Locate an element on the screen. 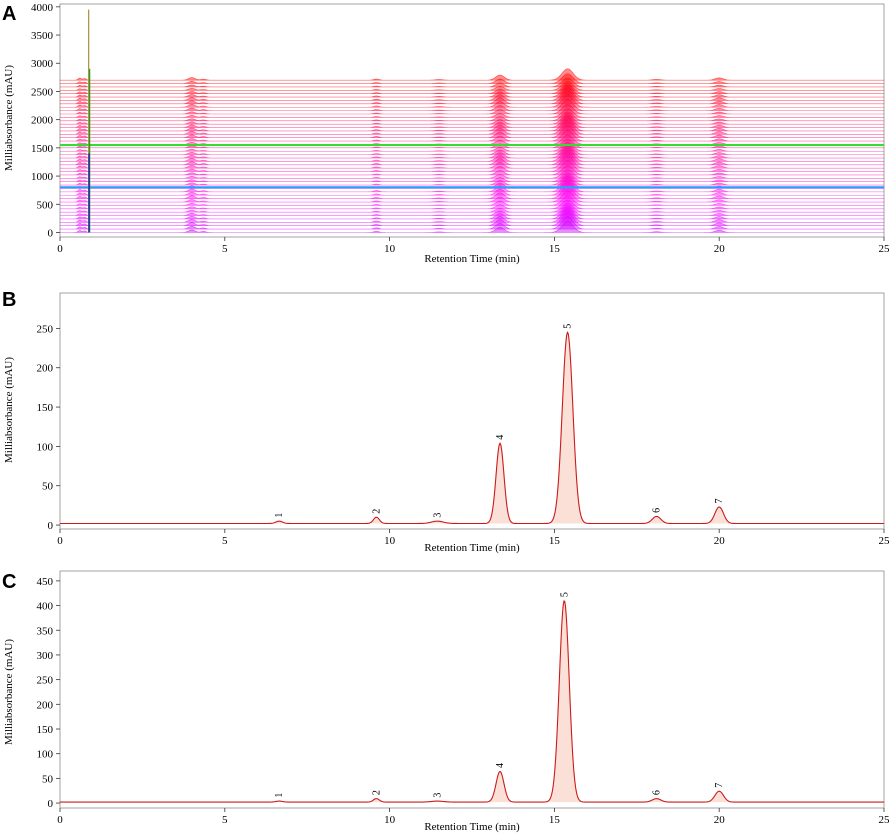  panel-letter-b: B is located at coordinates (9, 300).